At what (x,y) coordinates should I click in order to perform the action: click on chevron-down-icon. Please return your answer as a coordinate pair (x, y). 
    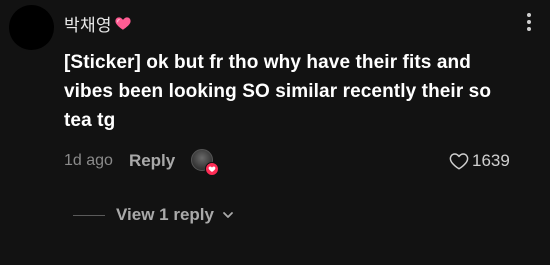
    Looking at the image, I should click on (228, 215).